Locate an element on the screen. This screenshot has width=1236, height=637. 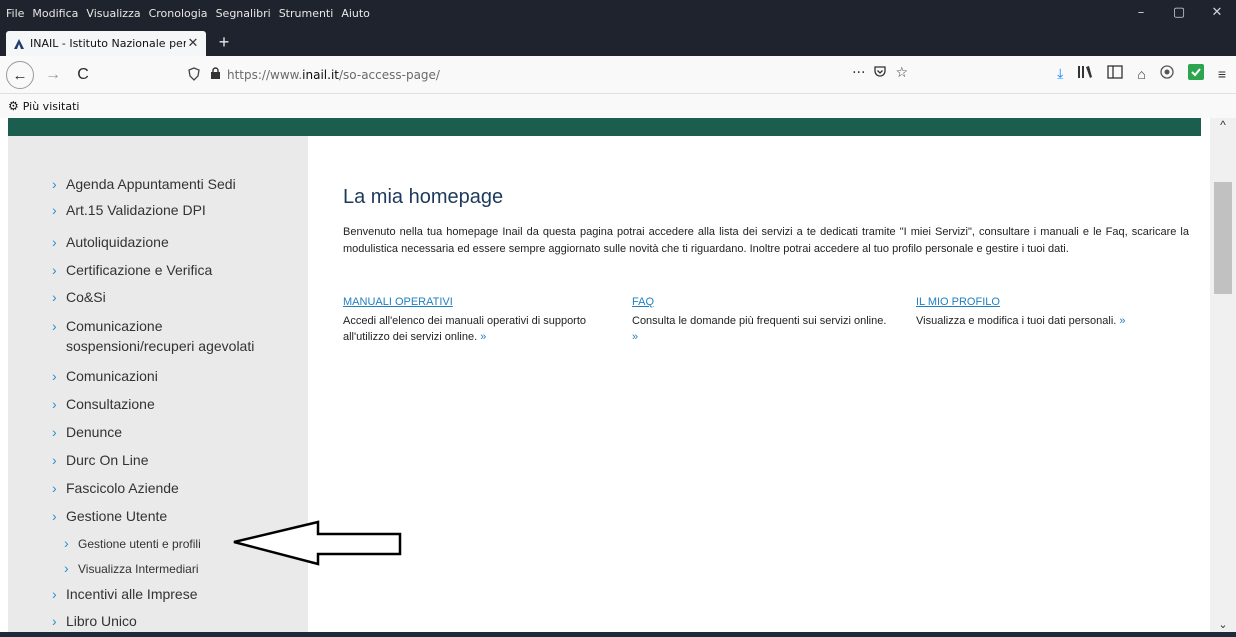
faq-link: FAQ is located at coordinates (763, 302).